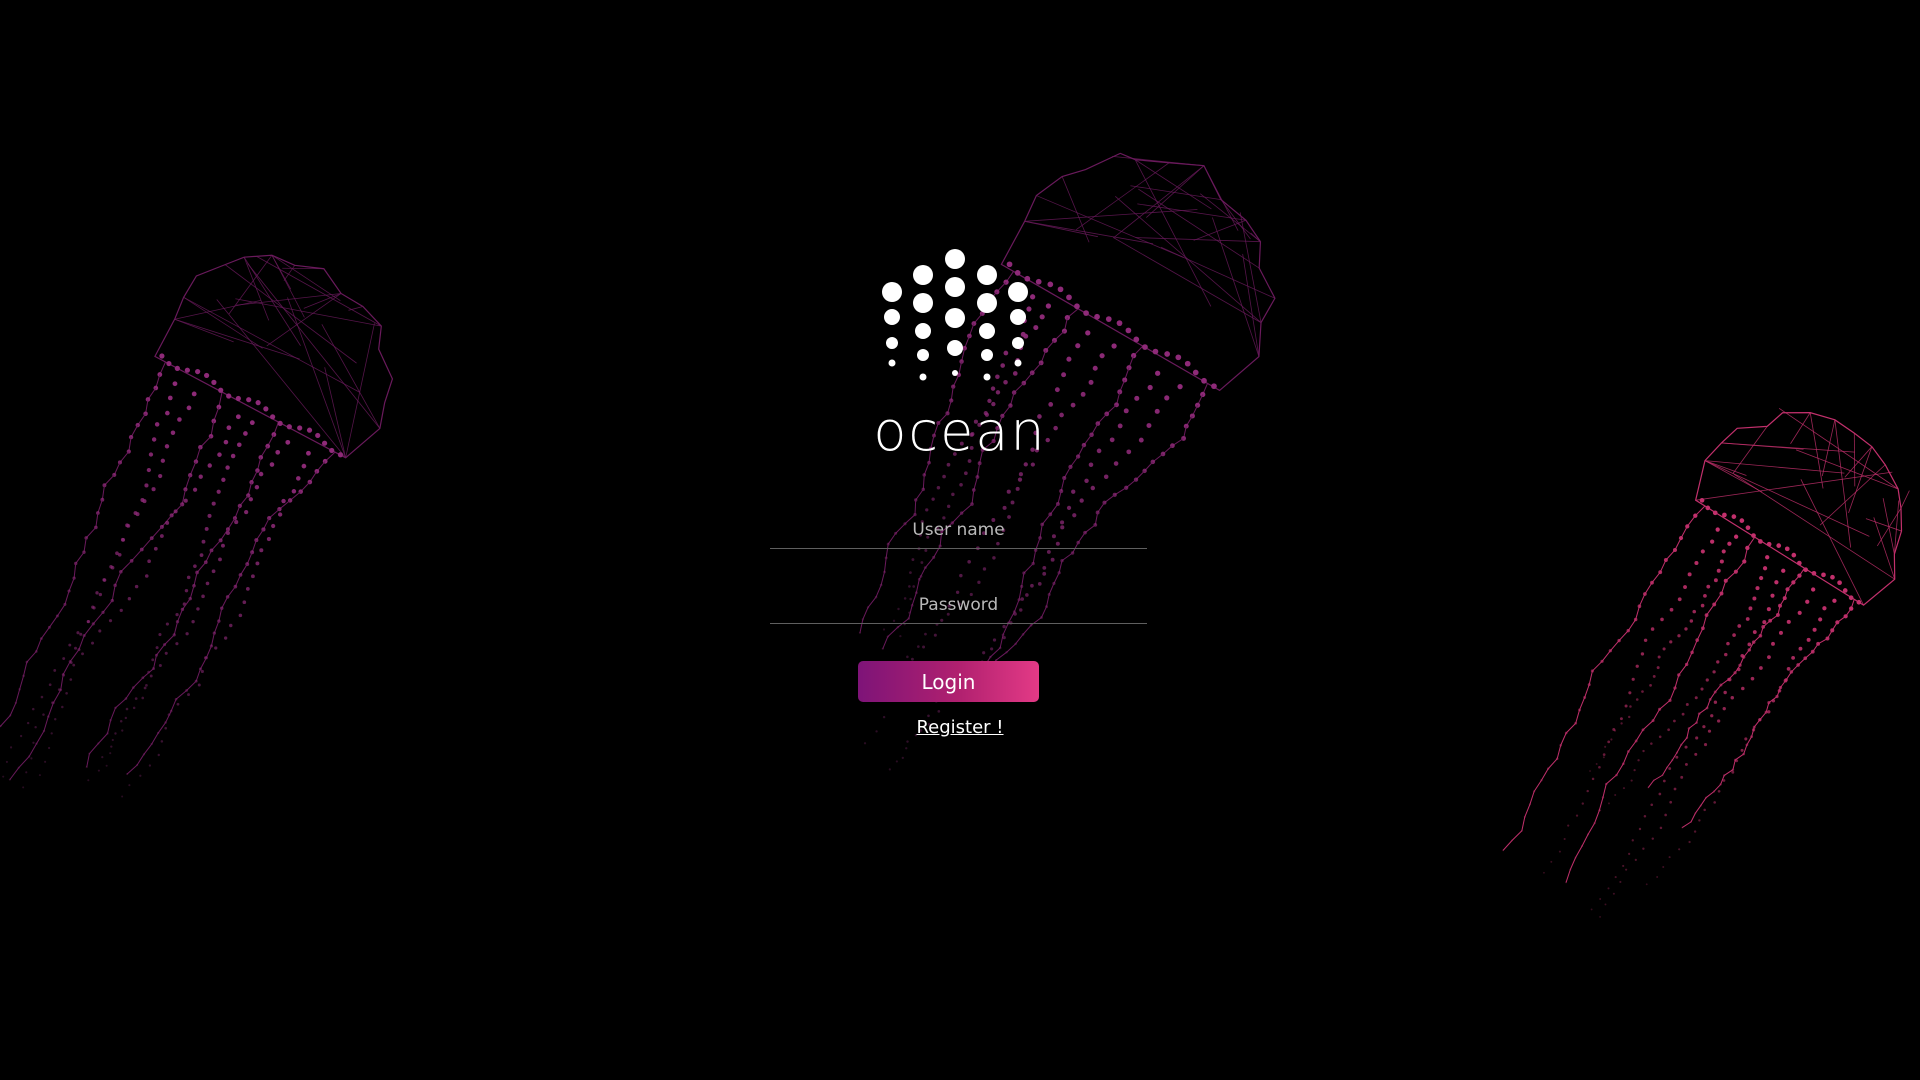 The height and width of the screenshot is (1080, 1920). Describe the element at coordinates (960, 431) in the screenshot. I see `brand-name: ocean` at that location.